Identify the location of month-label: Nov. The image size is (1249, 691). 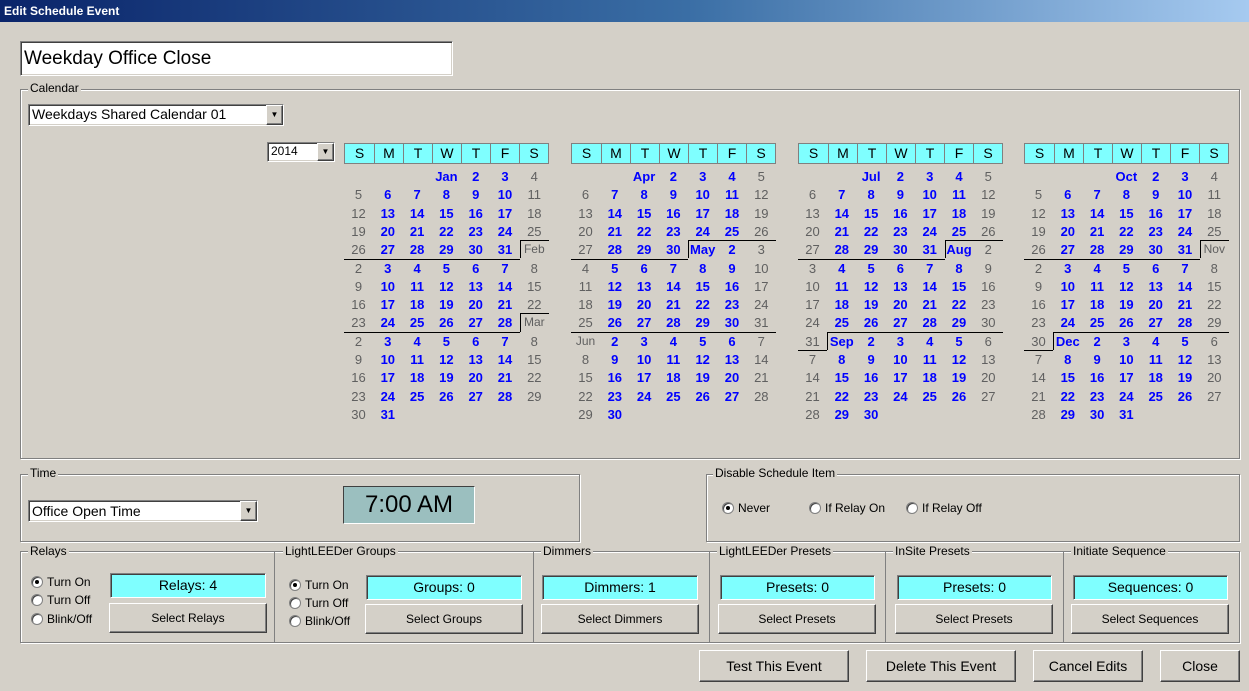
(1214, 249).